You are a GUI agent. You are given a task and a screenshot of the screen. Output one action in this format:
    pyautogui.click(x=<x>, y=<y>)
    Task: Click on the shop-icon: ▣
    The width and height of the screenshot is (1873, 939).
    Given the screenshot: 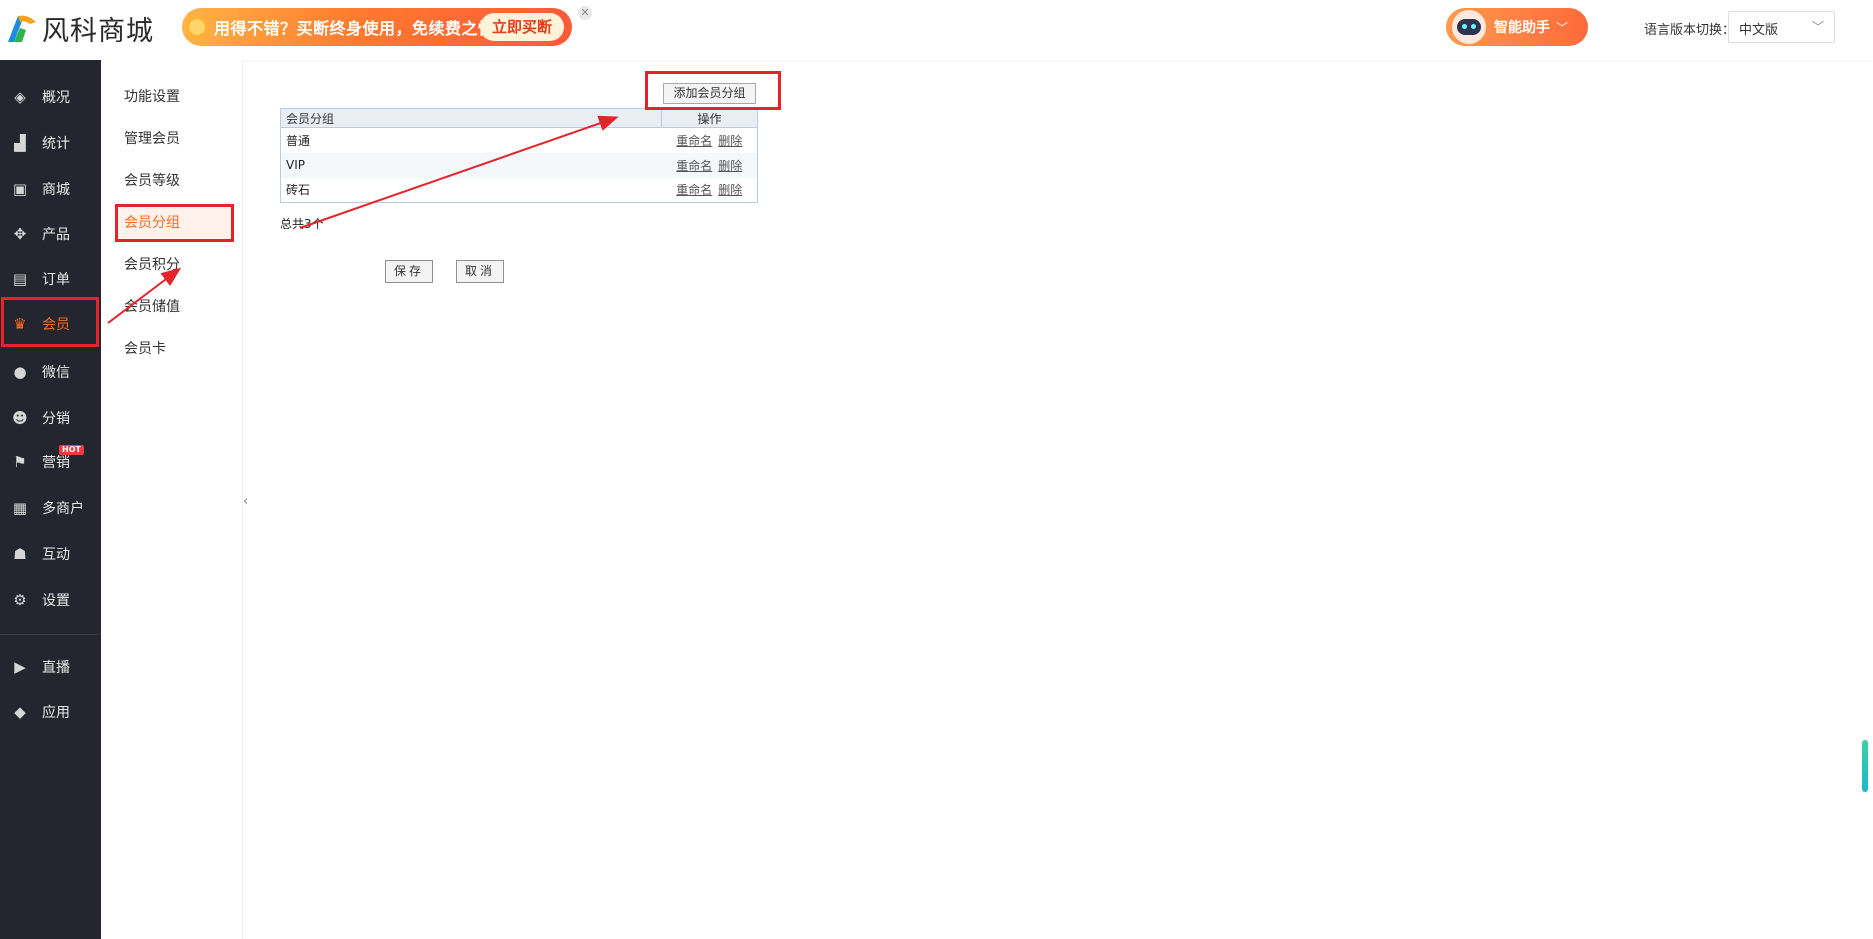 What is the action you would take?
    pyautogui.click(x=20, y=189)
    